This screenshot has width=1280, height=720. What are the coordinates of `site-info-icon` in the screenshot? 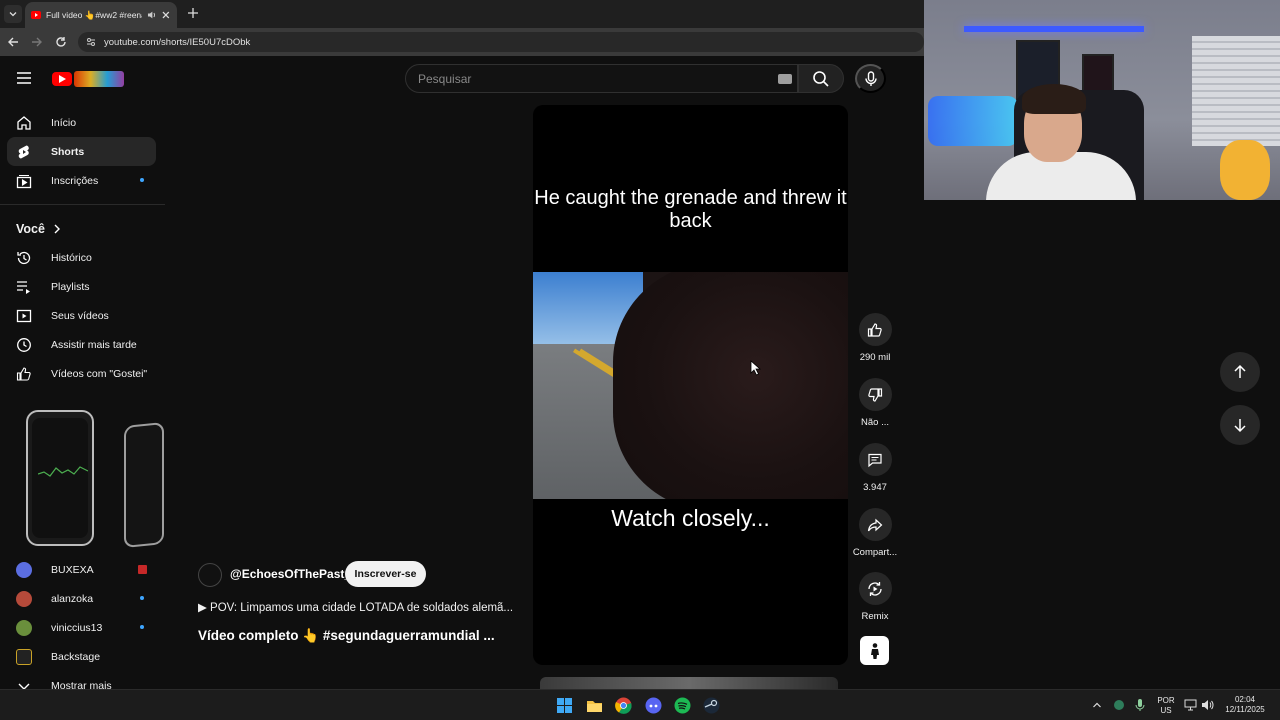 It's located at (91, 42).